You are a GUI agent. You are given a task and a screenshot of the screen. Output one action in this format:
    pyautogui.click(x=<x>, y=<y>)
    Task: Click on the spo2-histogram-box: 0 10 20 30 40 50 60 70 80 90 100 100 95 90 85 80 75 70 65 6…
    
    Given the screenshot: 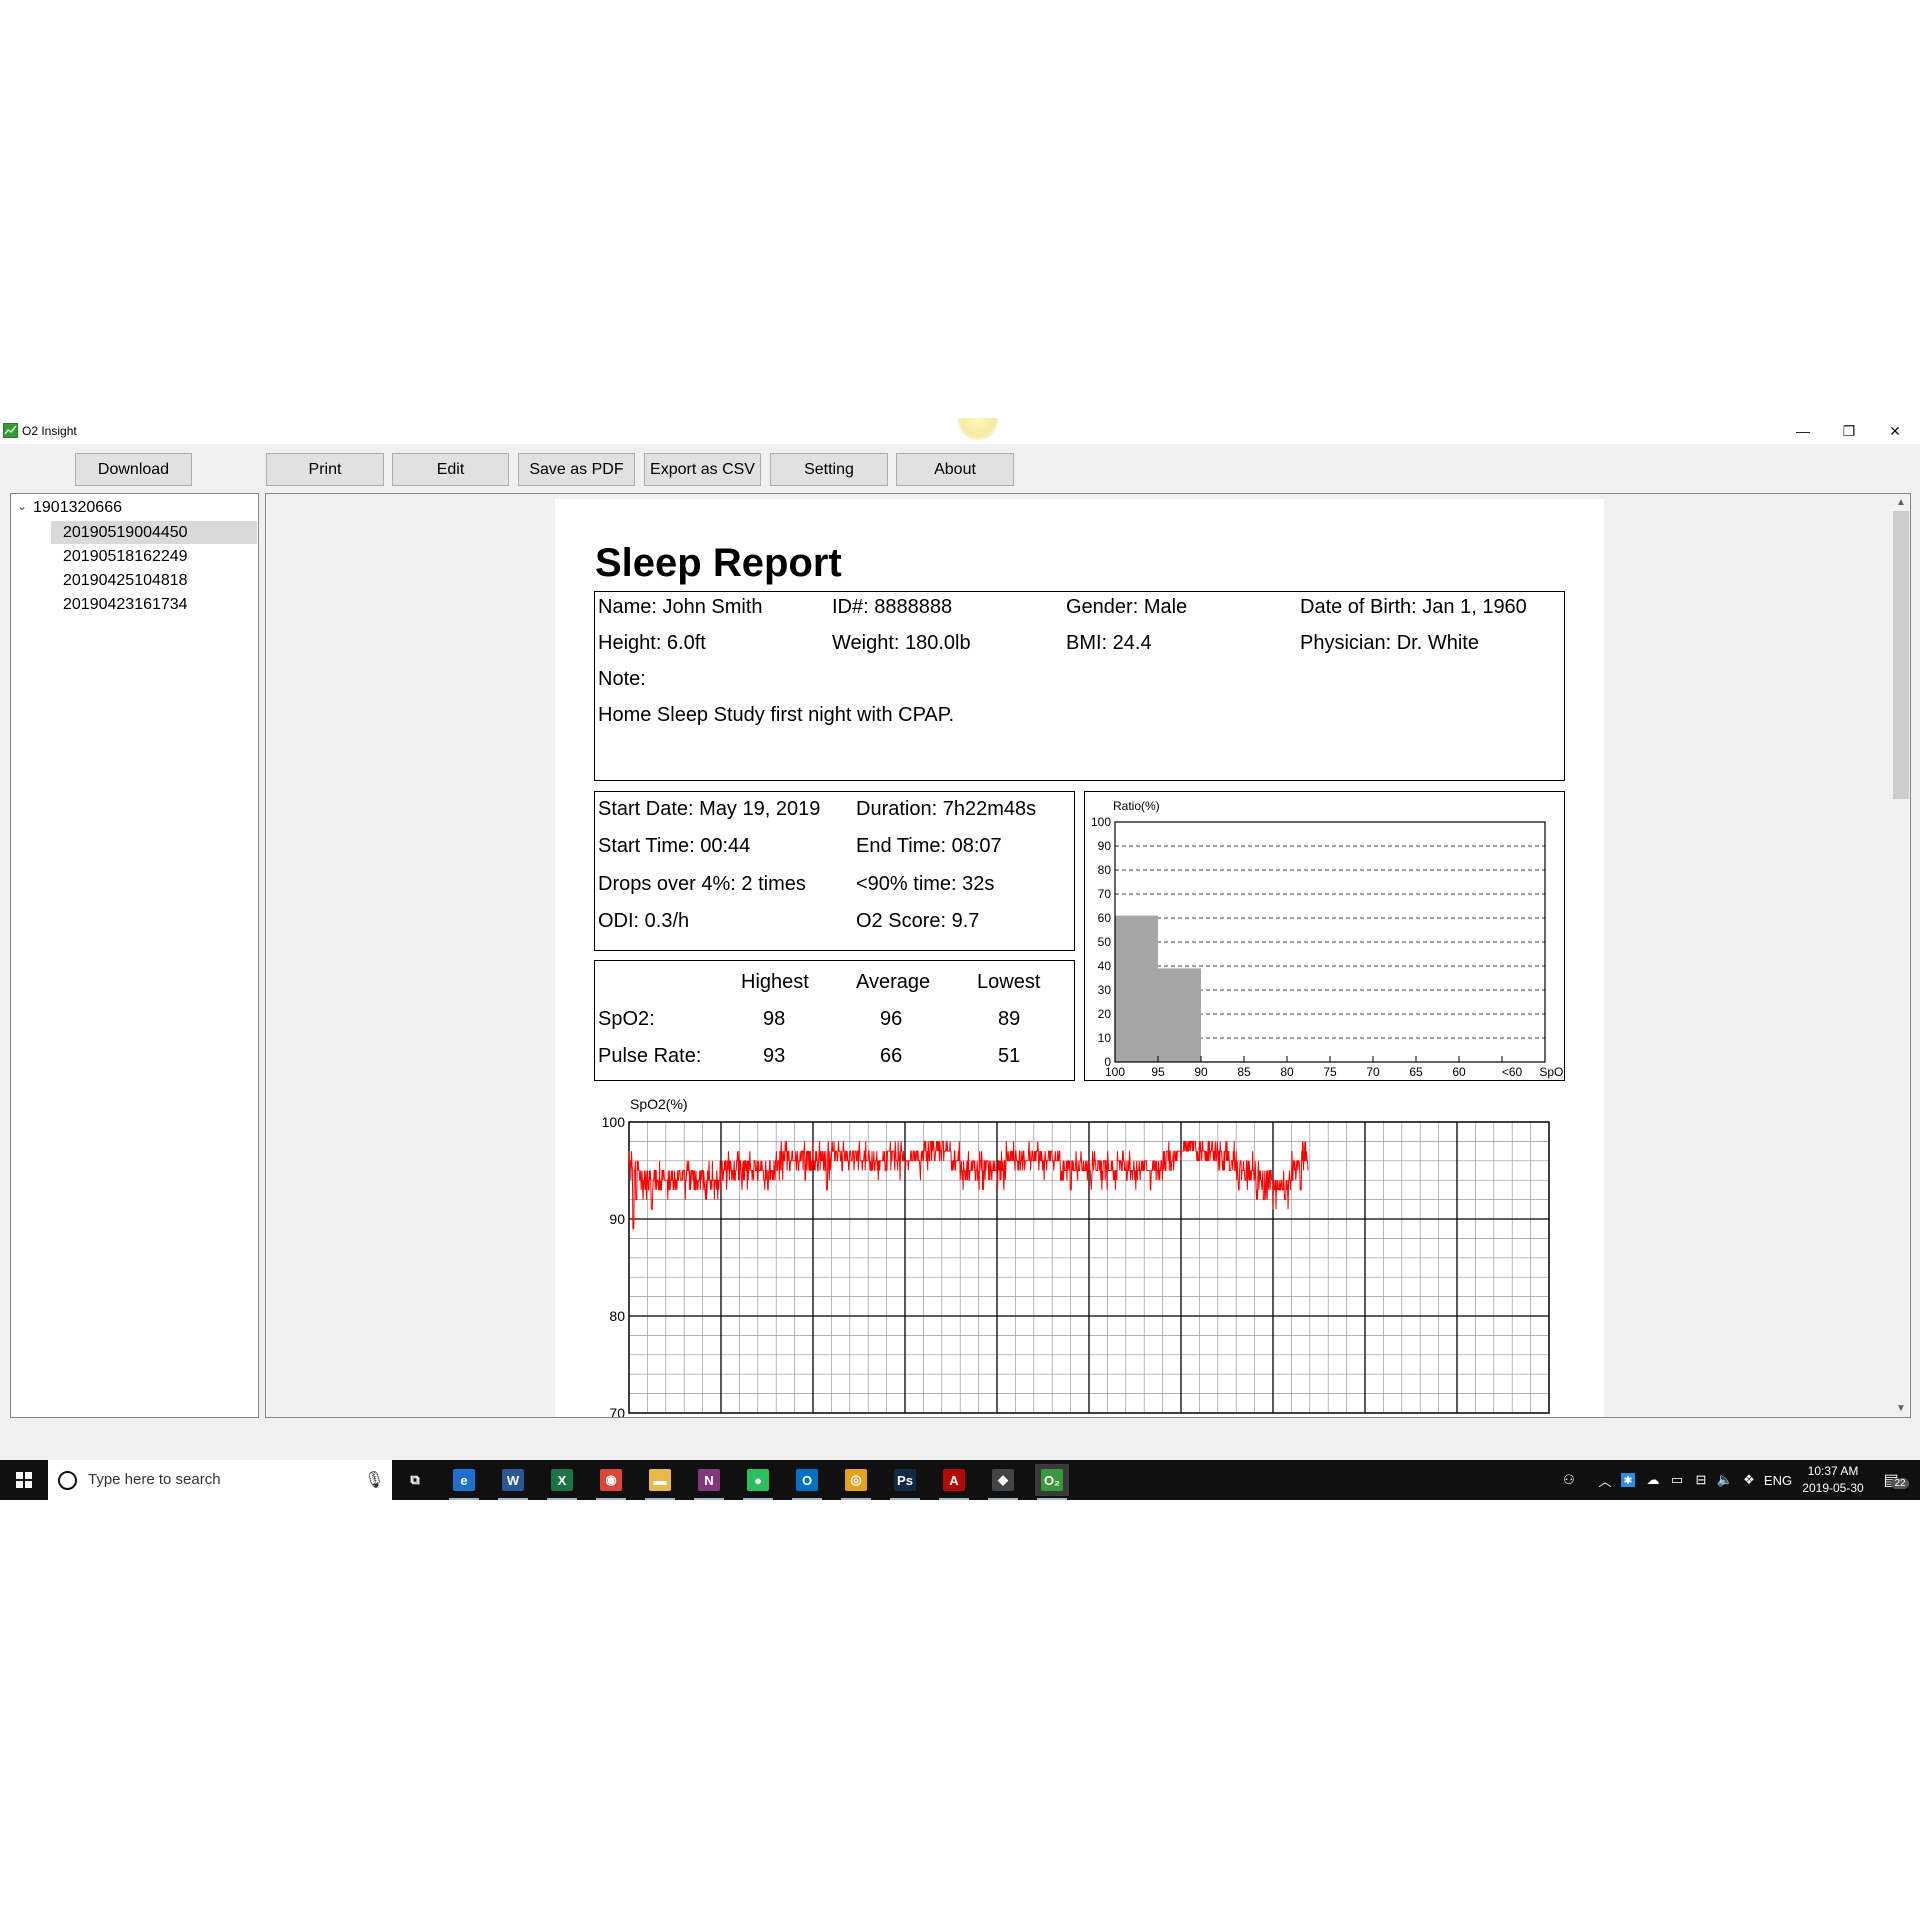 What is the action you would take?
    pyautogui.click(x=1332, y=936)
    